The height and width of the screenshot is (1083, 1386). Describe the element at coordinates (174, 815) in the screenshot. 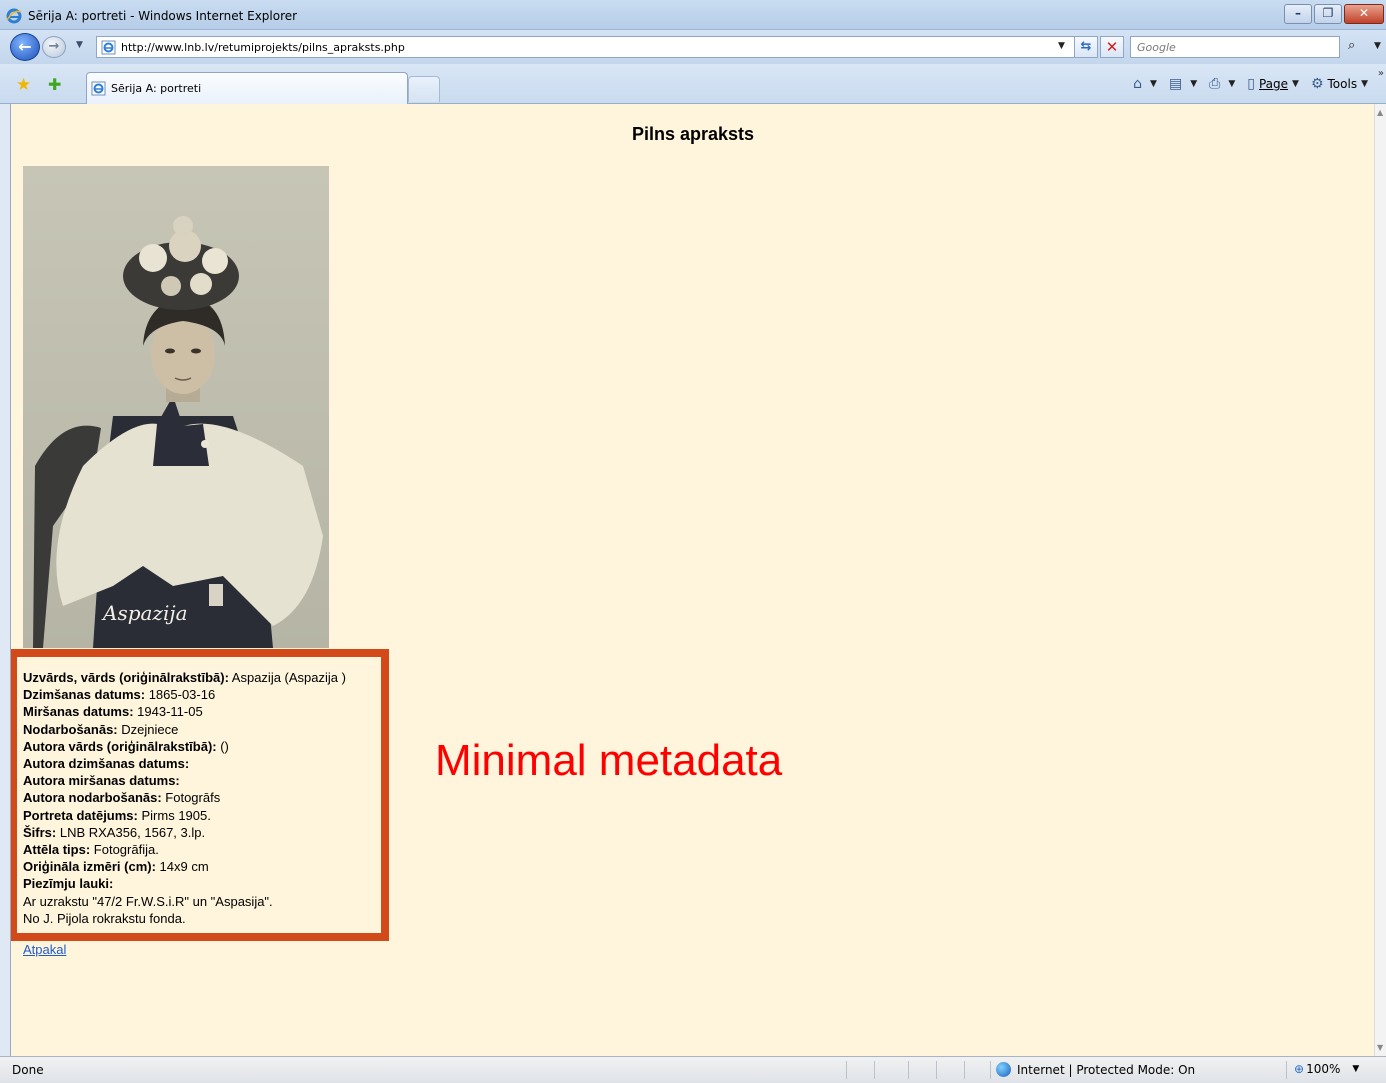

I see `metadata-value: Pirms 1905.` at that location.